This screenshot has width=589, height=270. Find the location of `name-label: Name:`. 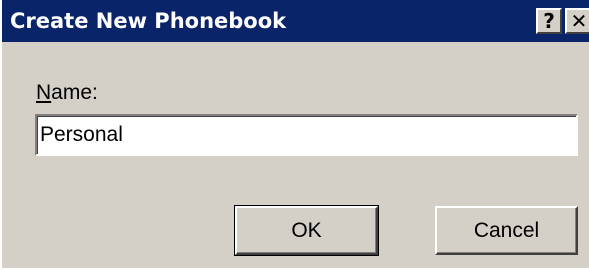

name-label: Name: is located at coordinates (67, 93).